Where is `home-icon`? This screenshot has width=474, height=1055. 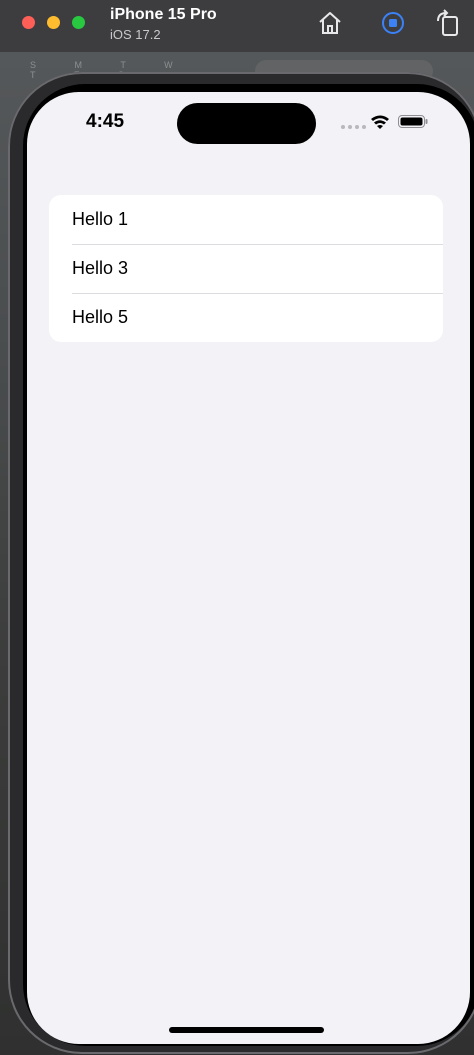 home-icon is located at coordinates (330, 23).